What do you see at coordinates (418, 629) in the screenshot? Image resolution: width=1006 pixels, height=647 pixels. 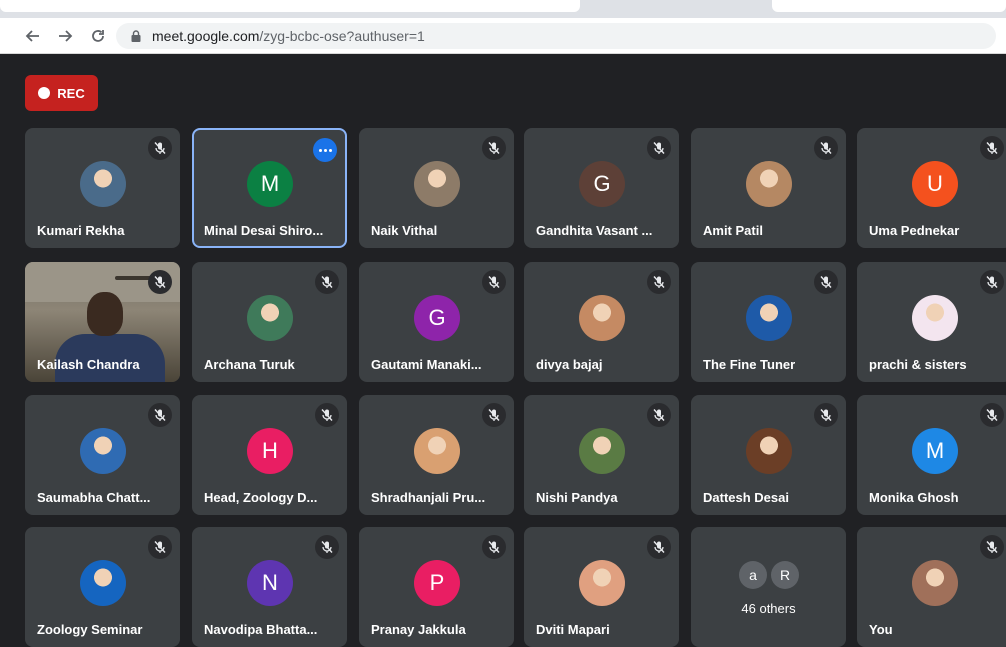 I see `participant-name: Pranay Jakkula` at bounding box center [418, 629].